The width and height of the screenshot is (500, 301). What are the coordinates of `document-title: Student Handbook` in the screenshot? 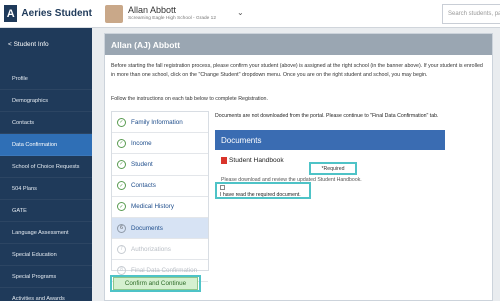 It's located at (256, 160).